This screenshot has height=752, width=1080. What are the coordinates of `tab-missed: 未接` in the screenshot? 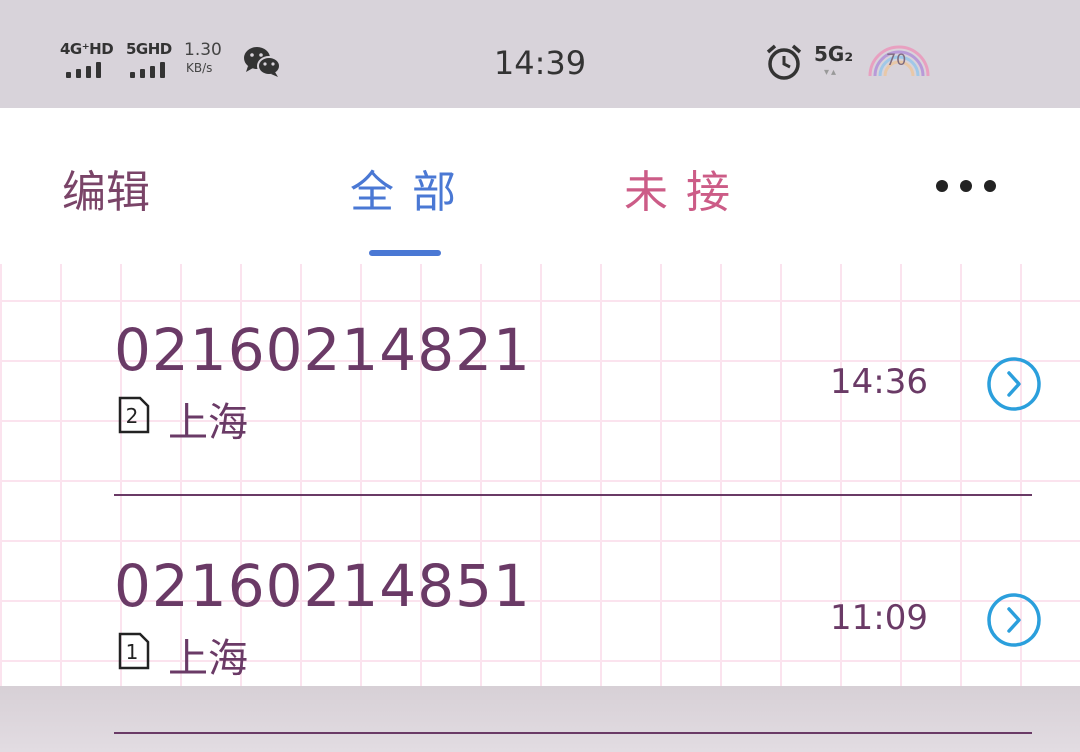 It's located at (686, 188).